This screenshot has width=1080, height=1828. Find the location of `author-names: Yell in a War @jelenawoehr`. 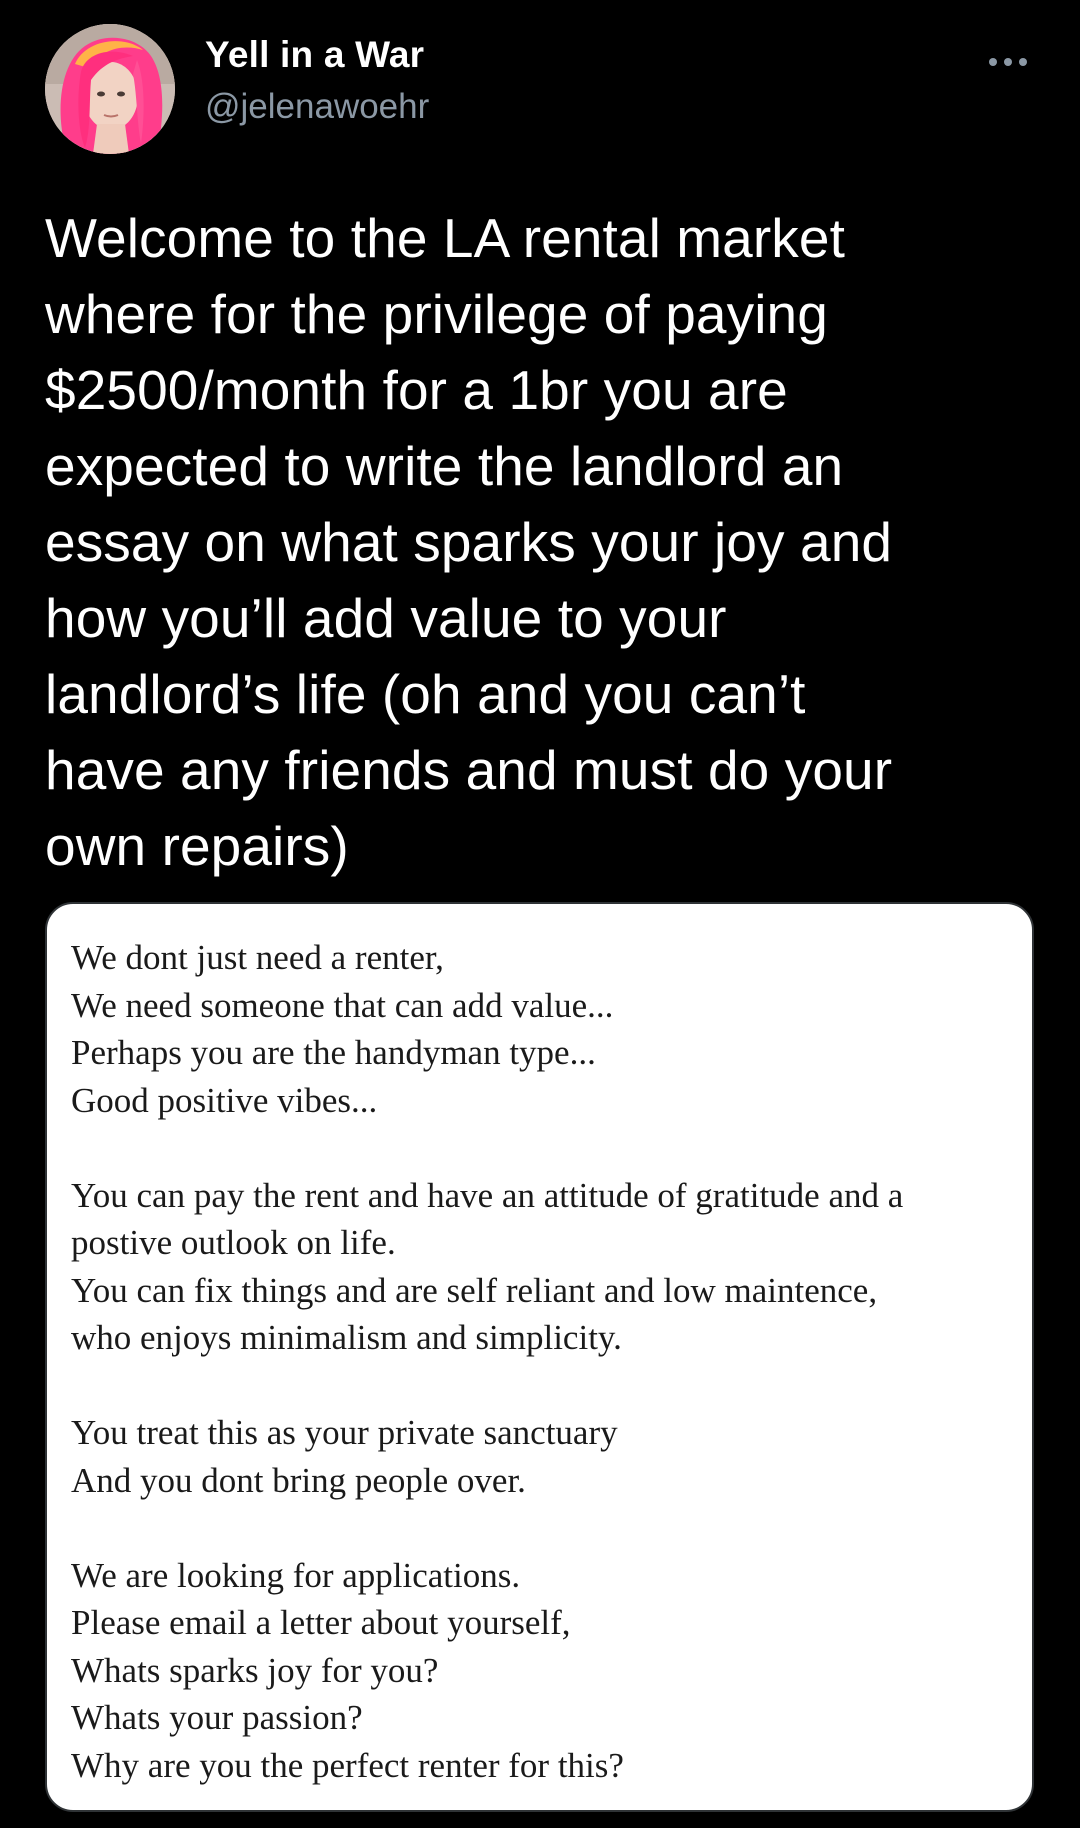

author-names: Yell in a War @jelenawoehr is located at coordinates (317, 81).